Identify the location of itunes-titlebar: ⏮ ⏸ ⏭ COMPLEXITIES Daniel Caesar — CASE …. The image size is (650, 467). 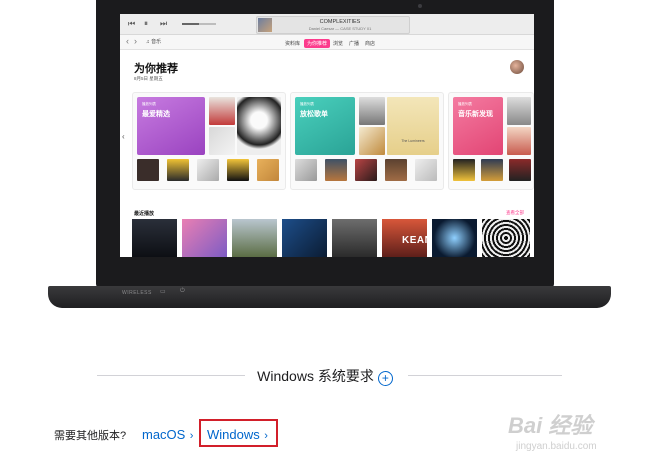
(327, 24).